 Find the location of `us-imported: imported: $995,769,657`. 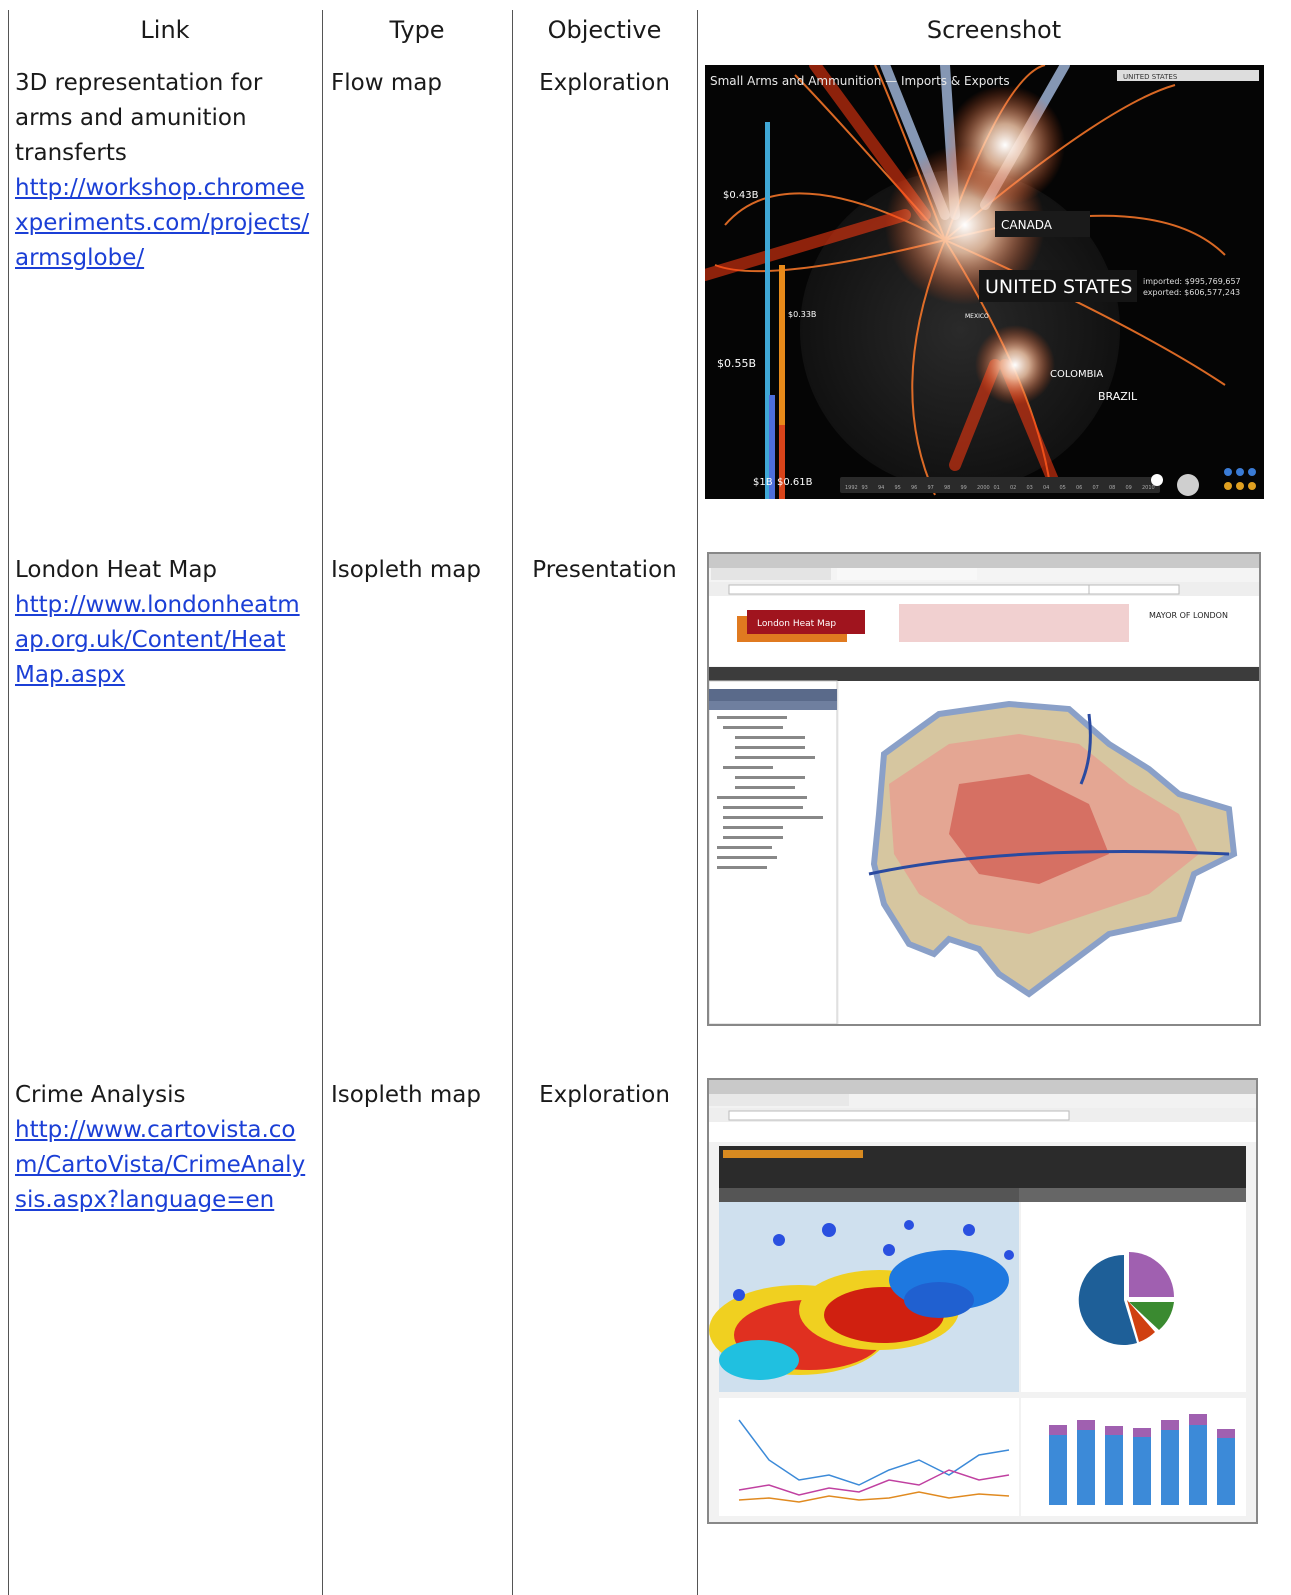

us-imported: imported: $995,769,657 is located at coordinates (1192, 281).